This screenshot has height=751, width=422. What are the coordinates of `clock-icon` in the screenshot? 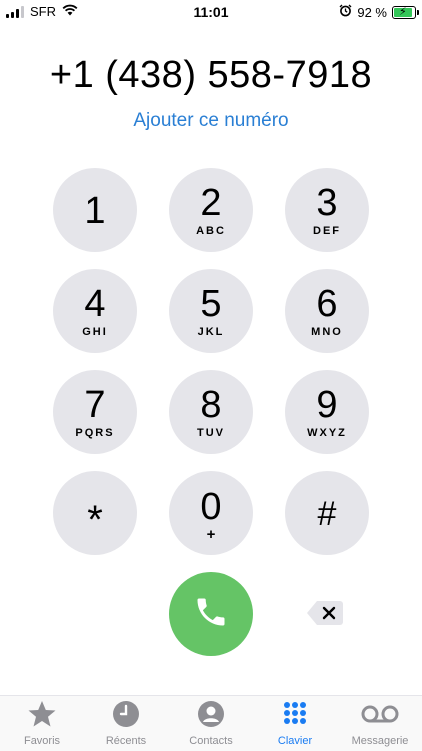 It's located at (126, 716).